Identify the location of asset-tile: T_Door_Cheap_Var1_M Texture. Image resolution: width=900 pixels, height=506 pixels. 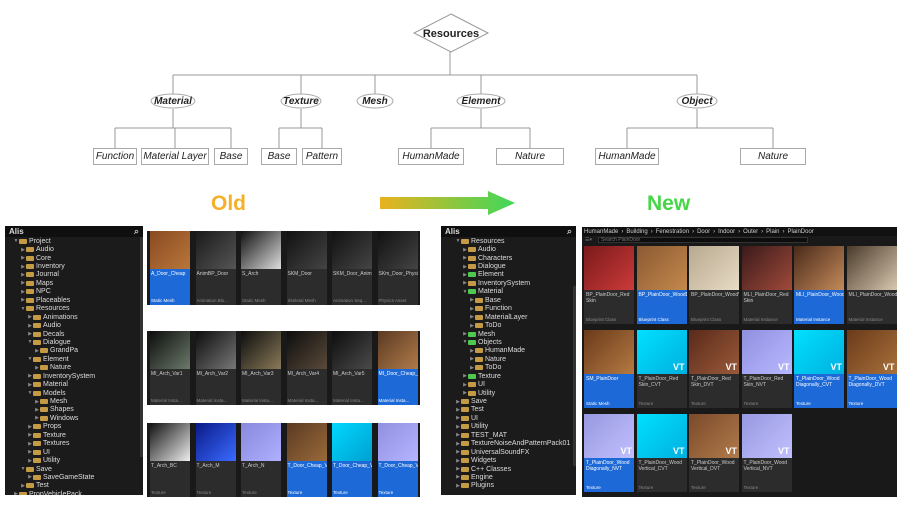
(352, 460).